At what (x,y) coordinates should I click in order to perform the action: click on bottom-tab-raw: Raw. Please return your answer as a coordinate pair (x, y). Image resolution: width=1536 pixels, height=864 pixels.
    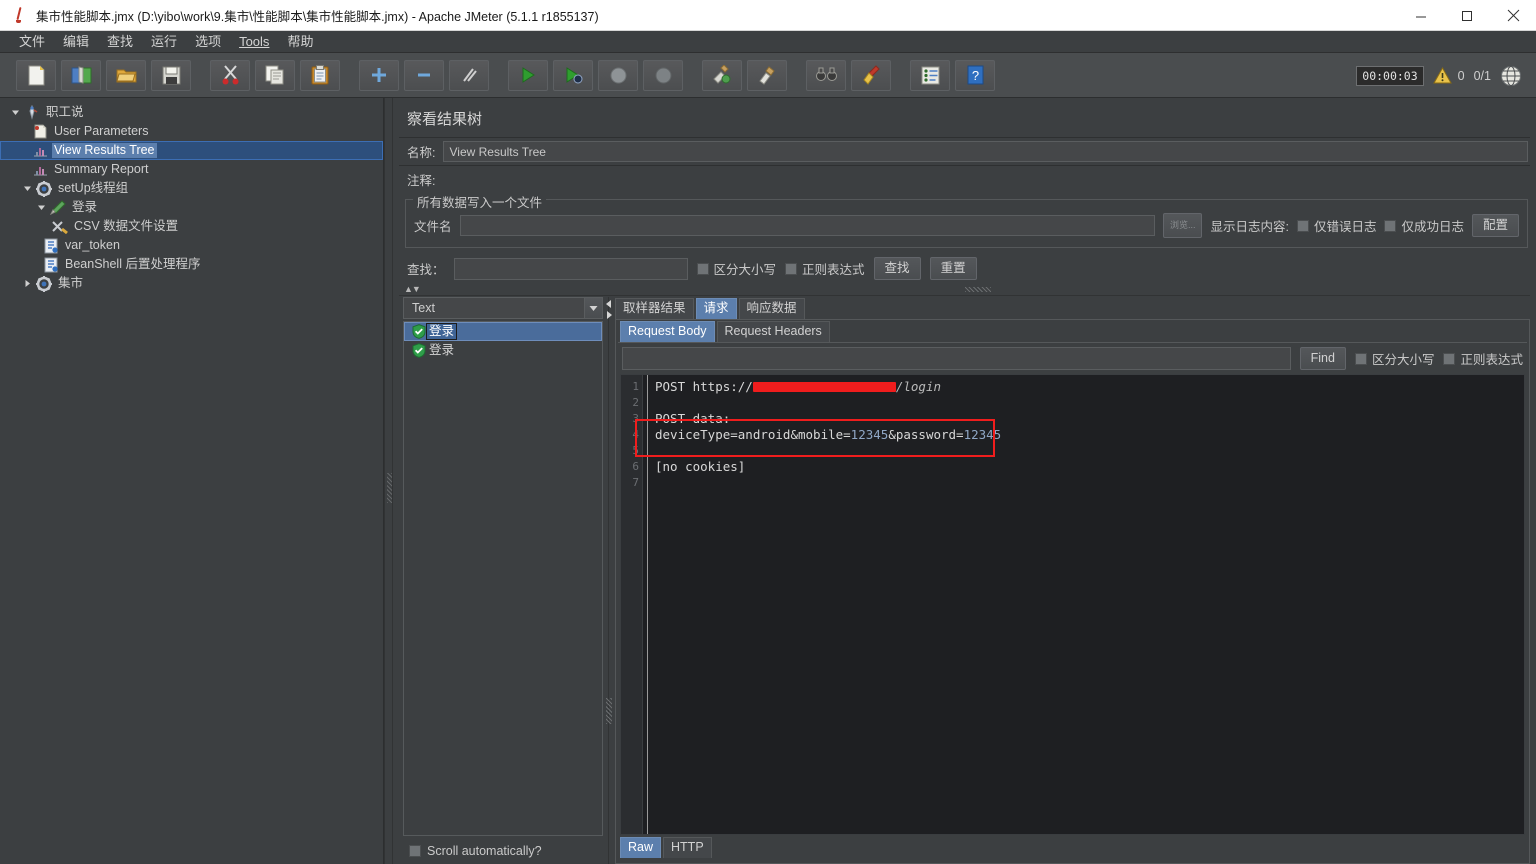
    Looking at the image, I should click on (641, 847).